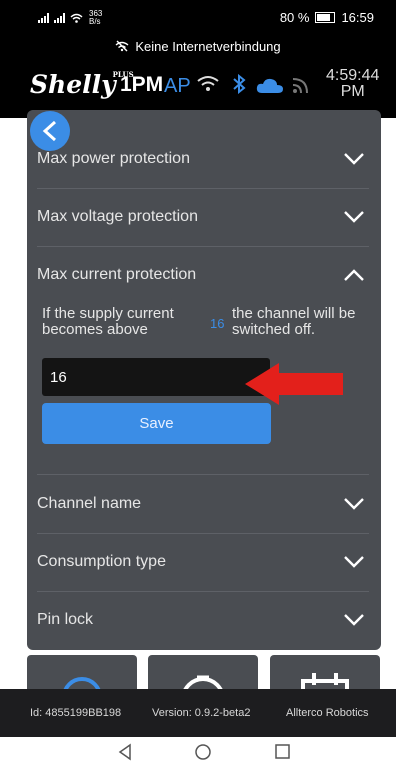 This screenshot has width=396, height=769. What do you see at coordinates (325, 681) in the screenshot?
I see `calendar-icon` at bounding box center [325, 681].